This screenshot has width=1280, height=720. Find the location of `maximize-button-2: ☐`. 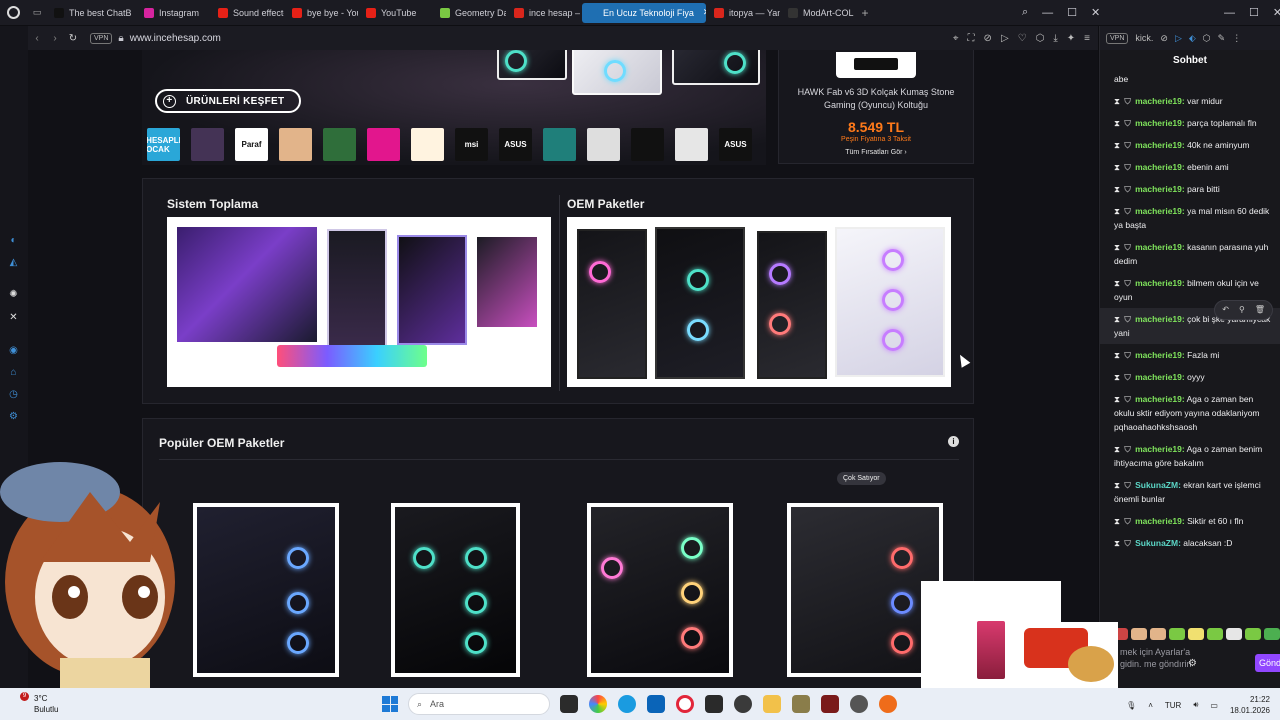

maximize-button-2: ☐ is located at coordinates (1254, 12).